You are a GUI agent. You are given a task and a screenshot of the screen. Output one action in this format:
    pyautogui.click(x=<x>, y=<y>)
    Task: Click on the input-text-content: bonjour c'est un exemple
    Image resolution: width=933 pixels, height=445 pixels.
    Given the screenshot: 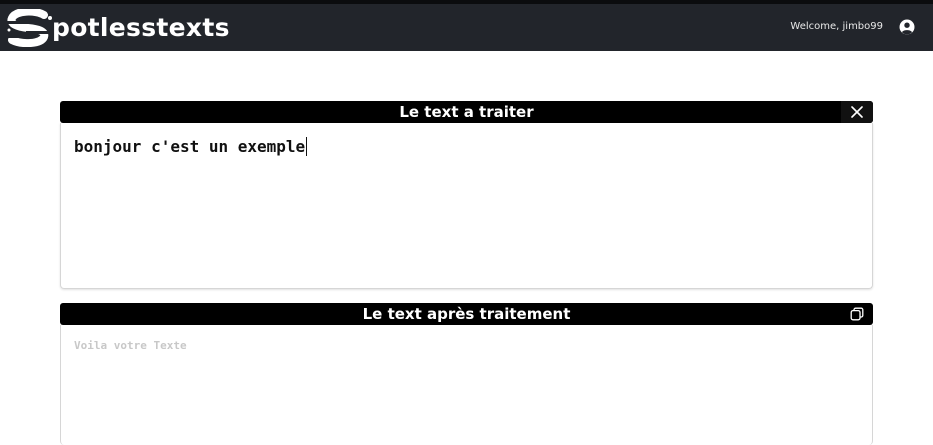 What is the action you would take?
    pyautogui.click(x=190, y=146)
    